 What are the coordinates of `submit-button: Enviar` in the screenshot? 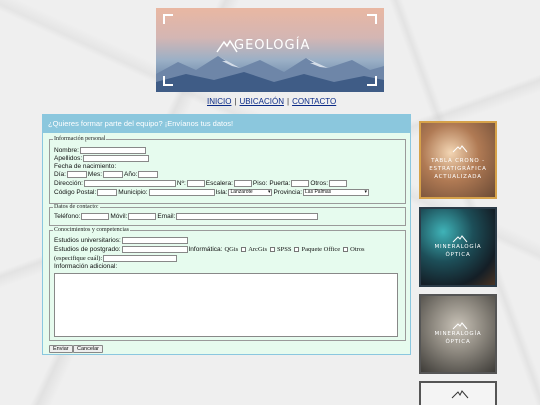 It's located at (61, 349).